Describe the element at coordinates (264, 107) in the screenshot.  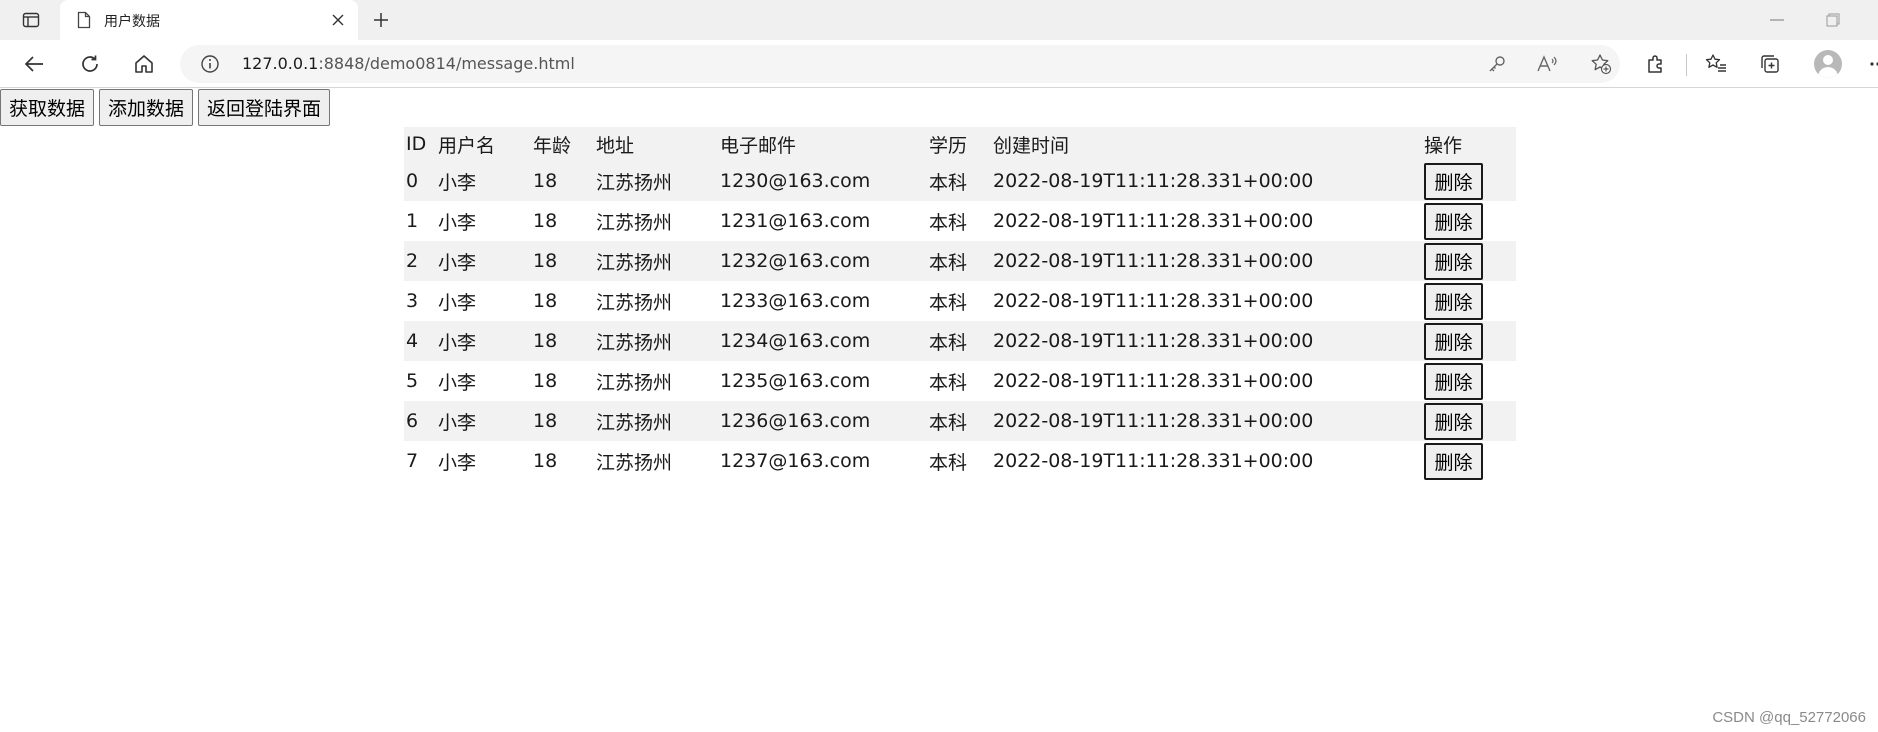
I see `back-to-login-button: 返回登陆界面` at that location.